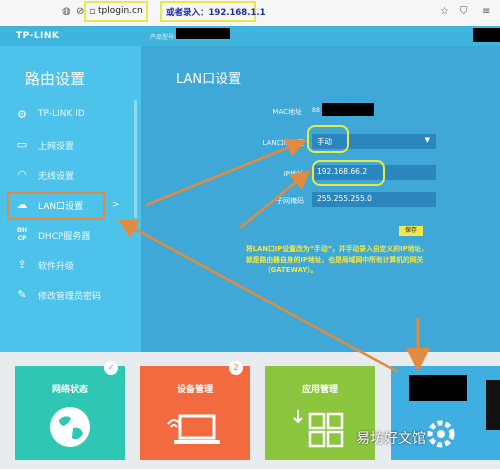 This screenshot has height=469, width=500. Describe the element at coordinates (411, 231) in the screenshot. I see `save-button: 保存` at that location.